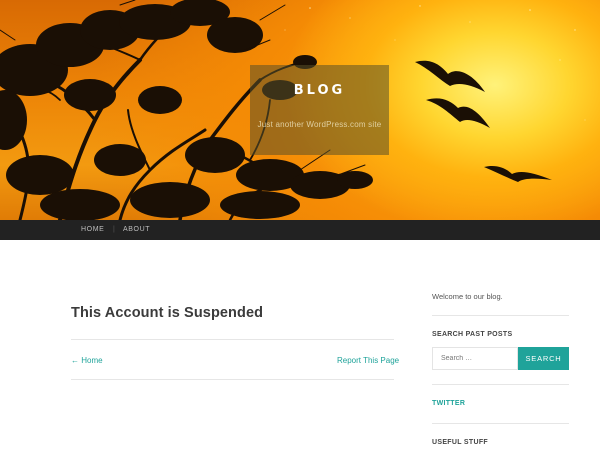 The width and height of the screenshot is (600, 450). Describe the element at coordinates (319, 124) in the screenshot. I see `site-tagline: Just another WordPress.com site` at that location.